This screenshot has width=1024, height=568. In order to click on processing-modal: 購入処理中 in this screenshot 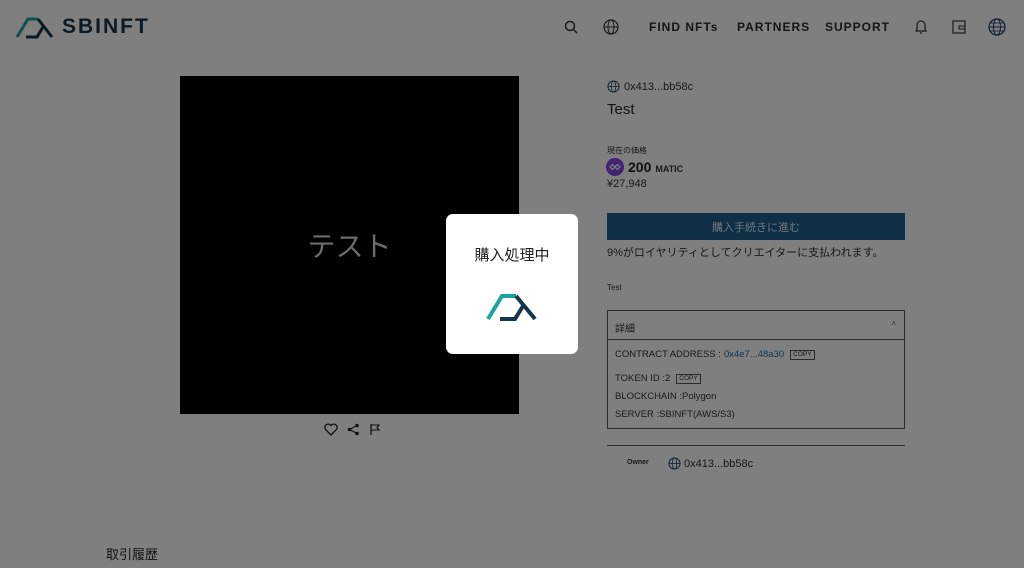, I will do `click(512, 284)`.